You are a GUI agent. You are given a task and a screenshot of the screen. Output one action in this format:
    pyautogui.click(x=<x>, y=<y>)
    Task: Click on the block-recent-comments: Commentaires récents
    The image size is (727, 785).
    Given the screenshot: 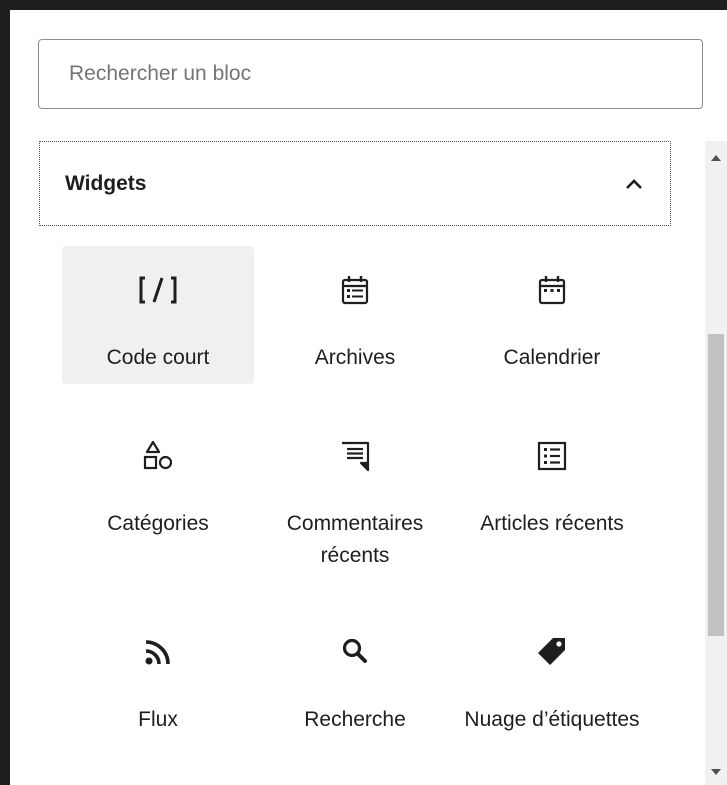 What is the action you would take?
    pyautogui.click(x=355, y=489)
    